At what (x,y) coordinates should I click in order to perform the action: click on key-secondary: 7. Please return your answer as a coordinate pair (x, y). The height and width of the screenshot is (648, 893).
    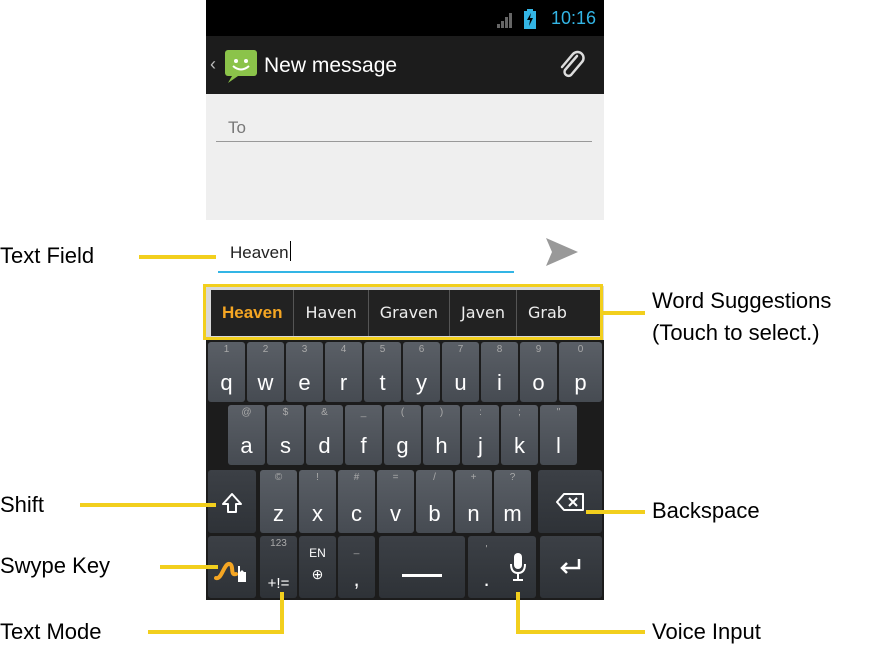
    Looking at the image, I should click on (460, 349).